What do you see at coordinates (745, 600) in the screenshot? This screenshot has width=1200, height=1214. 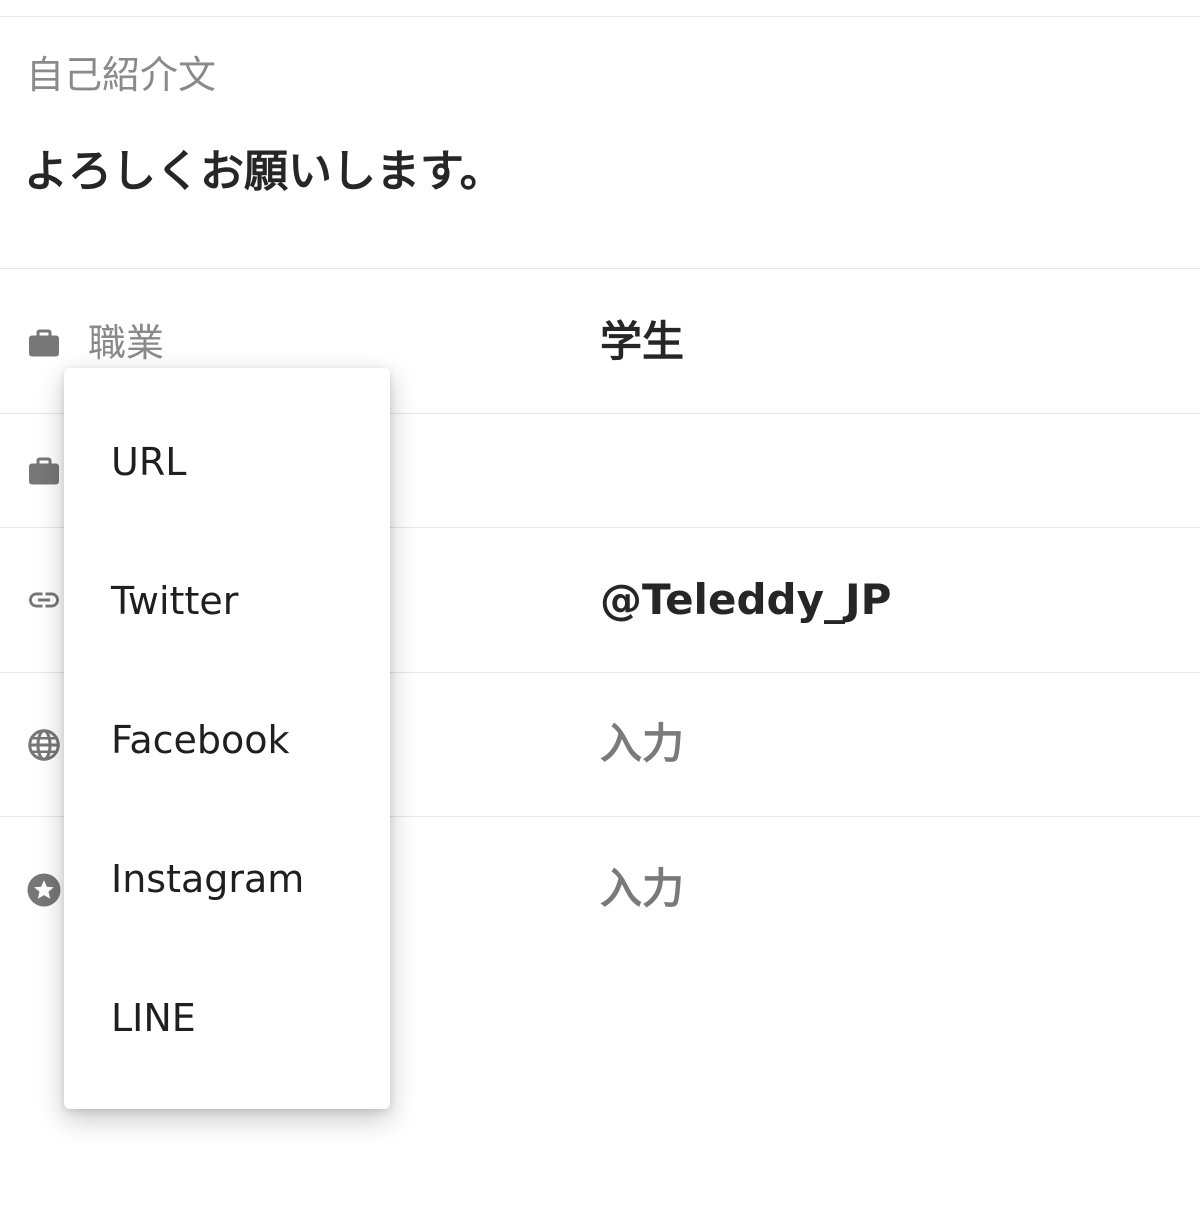 I see `link-value: @Teleddy_JP` at bounding box center [745, 600].